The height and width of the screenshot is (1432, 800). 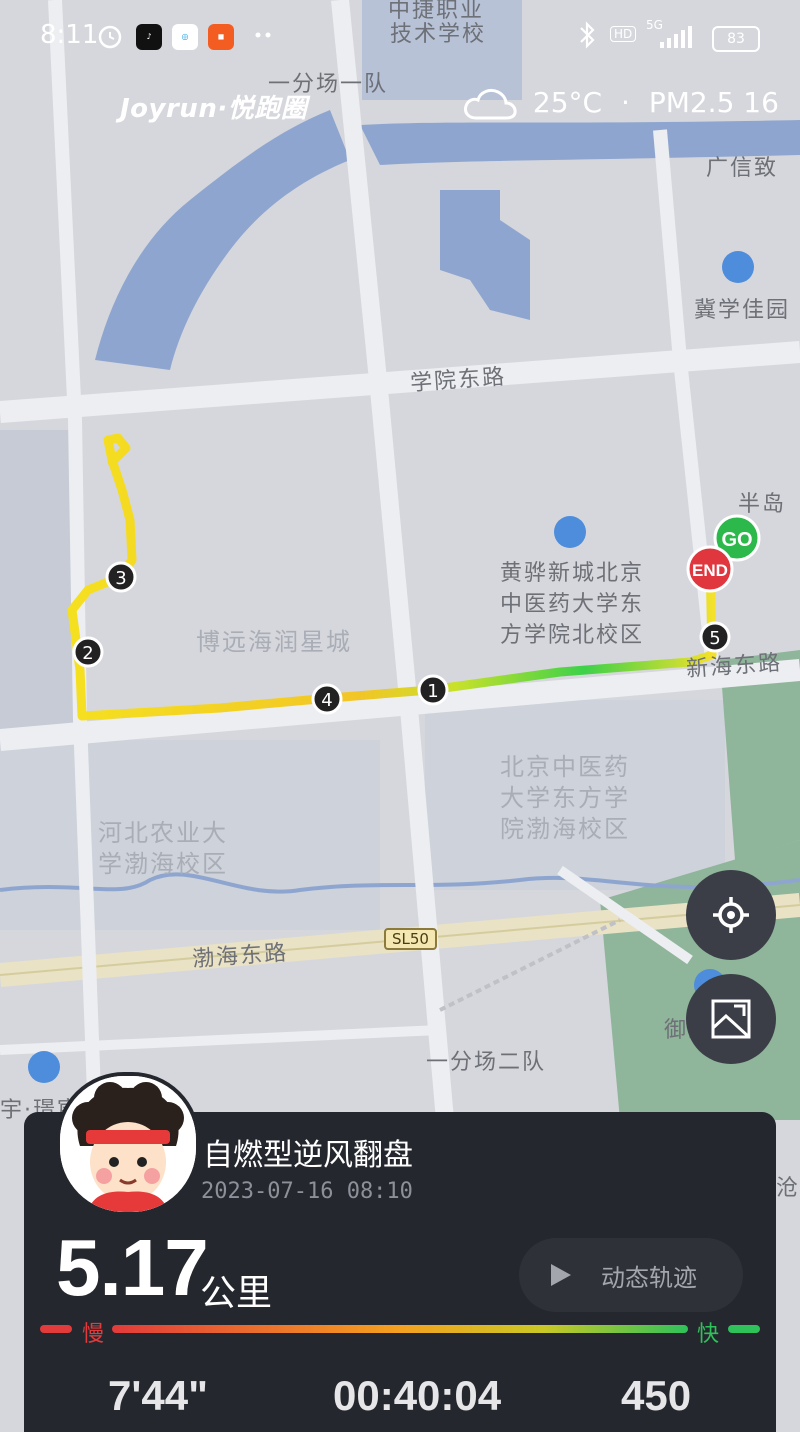 I want to click on run-datetime: 2023-07-16 08:10, so click(x=307, y=1191).